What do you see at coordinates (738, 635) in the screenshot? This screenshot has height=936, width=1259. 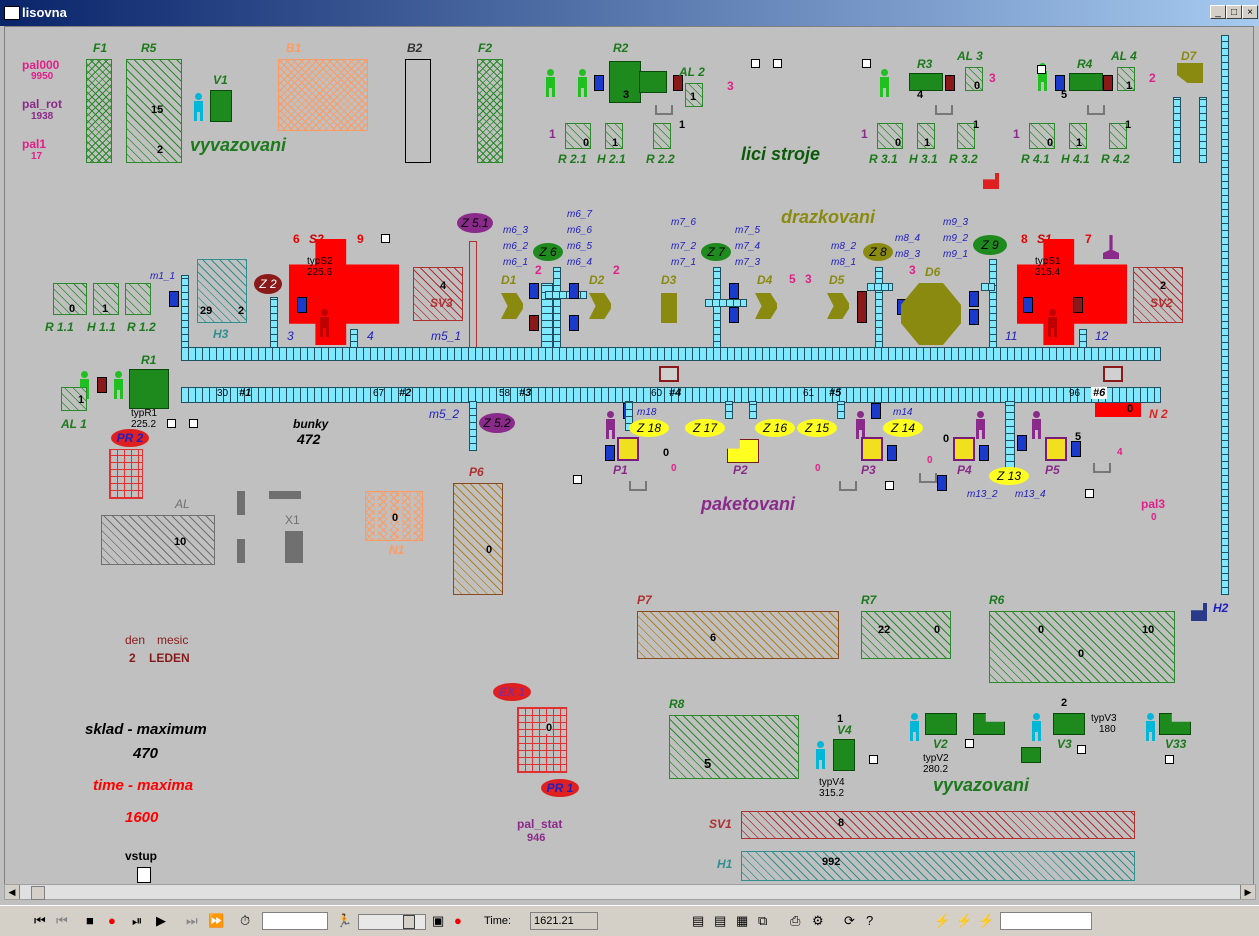 I see `storage-P7: 6` at bounding box center [738, 635].